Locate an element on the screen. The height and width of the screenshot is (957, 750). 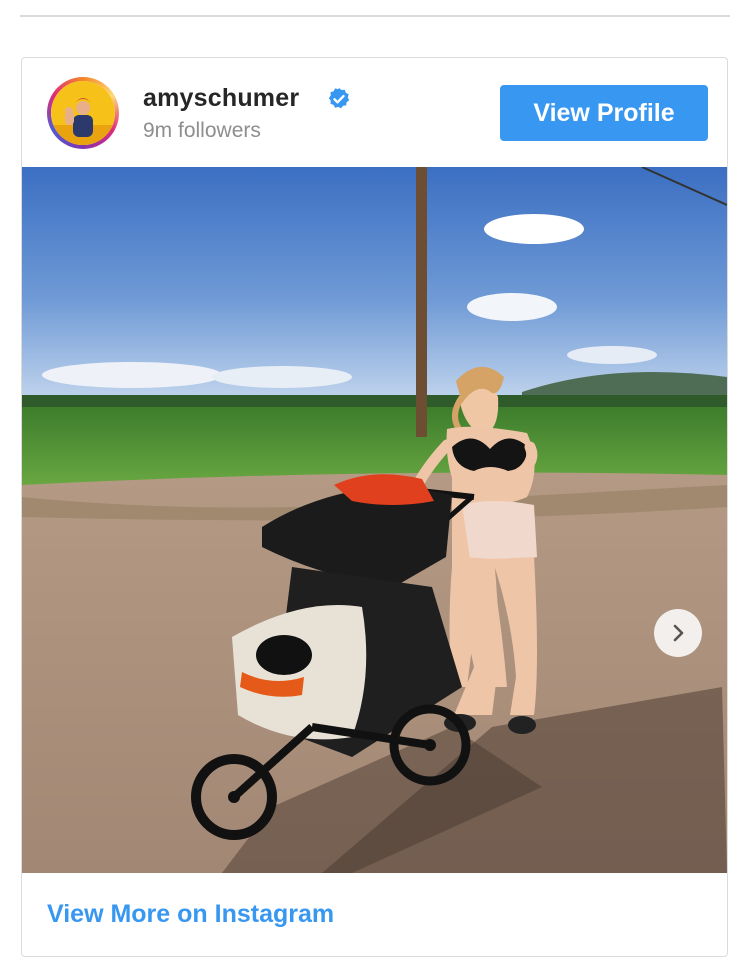
view-profile-button: View Profile is located at coordinates (604, 113).